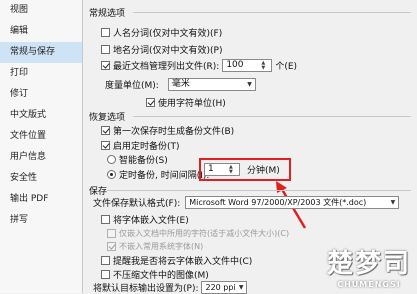  I want to click on no-common-fonts-option: 不嵌入常用系统字体(N), so click(155, 246).